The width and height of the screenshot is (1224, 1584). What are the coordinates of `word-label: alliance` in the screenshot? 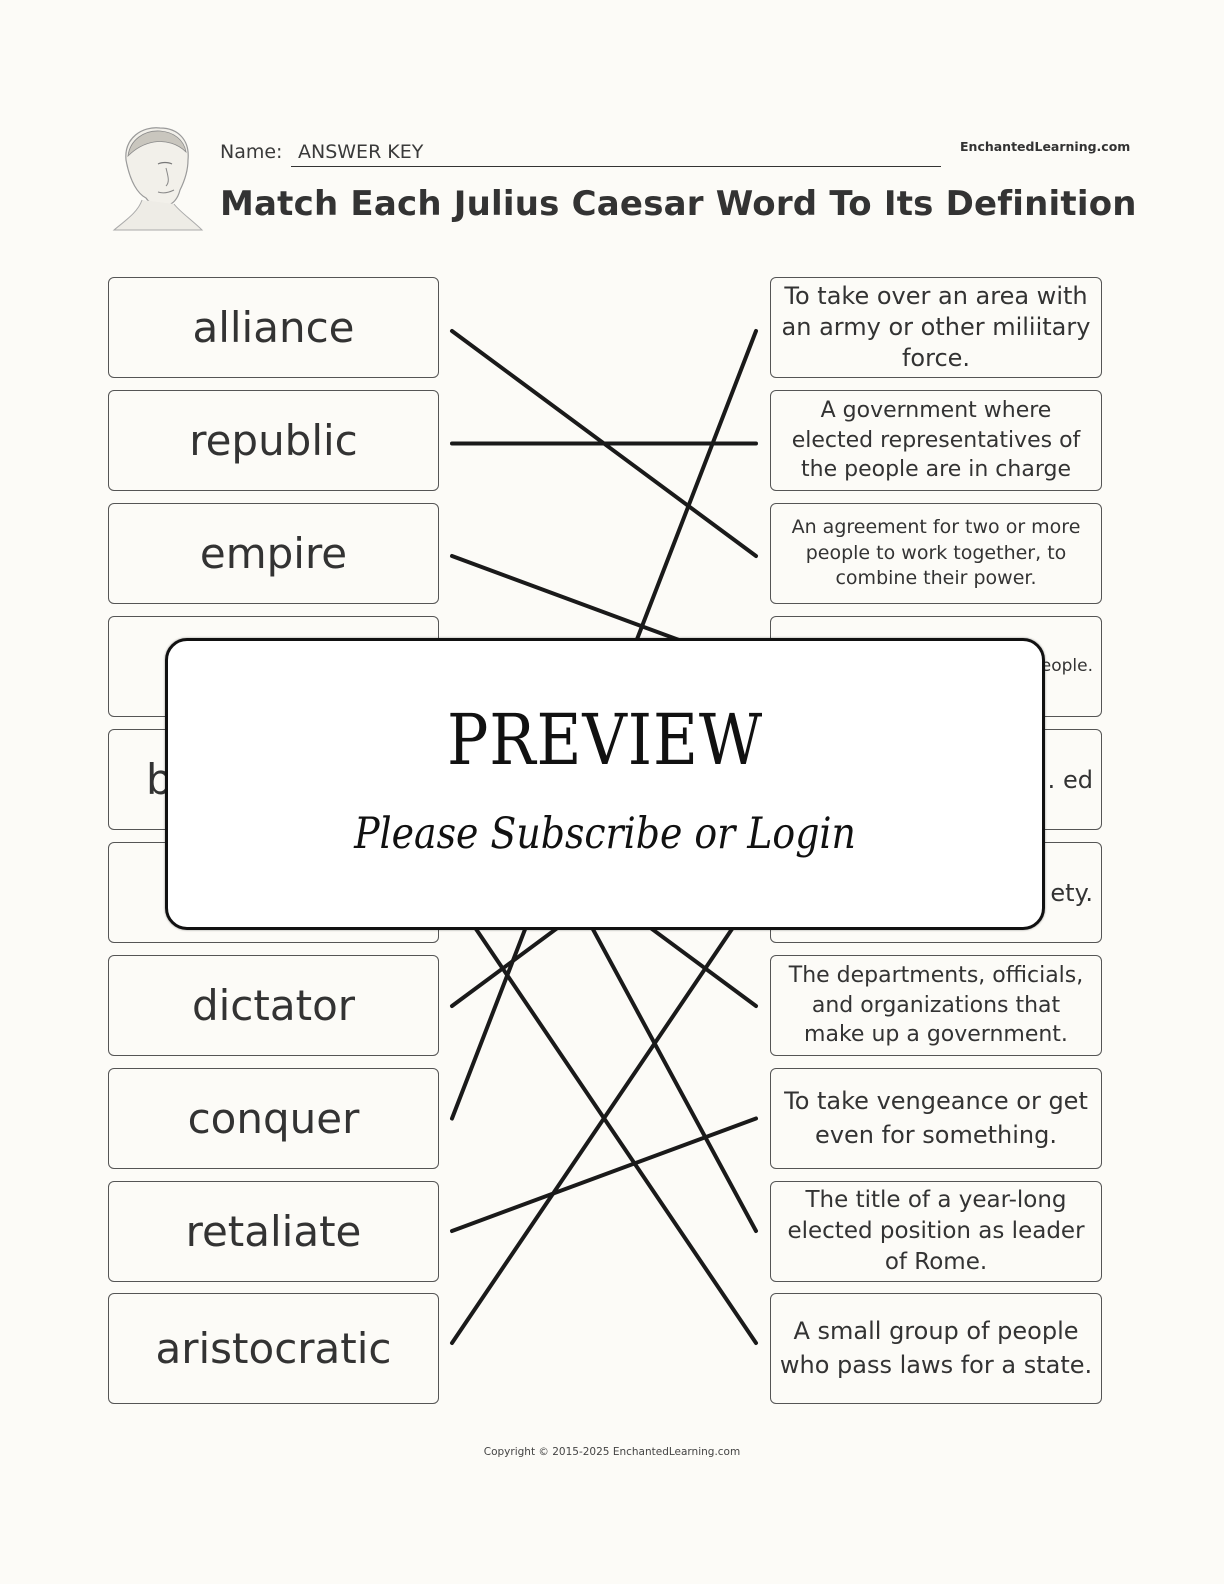 It's located at (273, 327).